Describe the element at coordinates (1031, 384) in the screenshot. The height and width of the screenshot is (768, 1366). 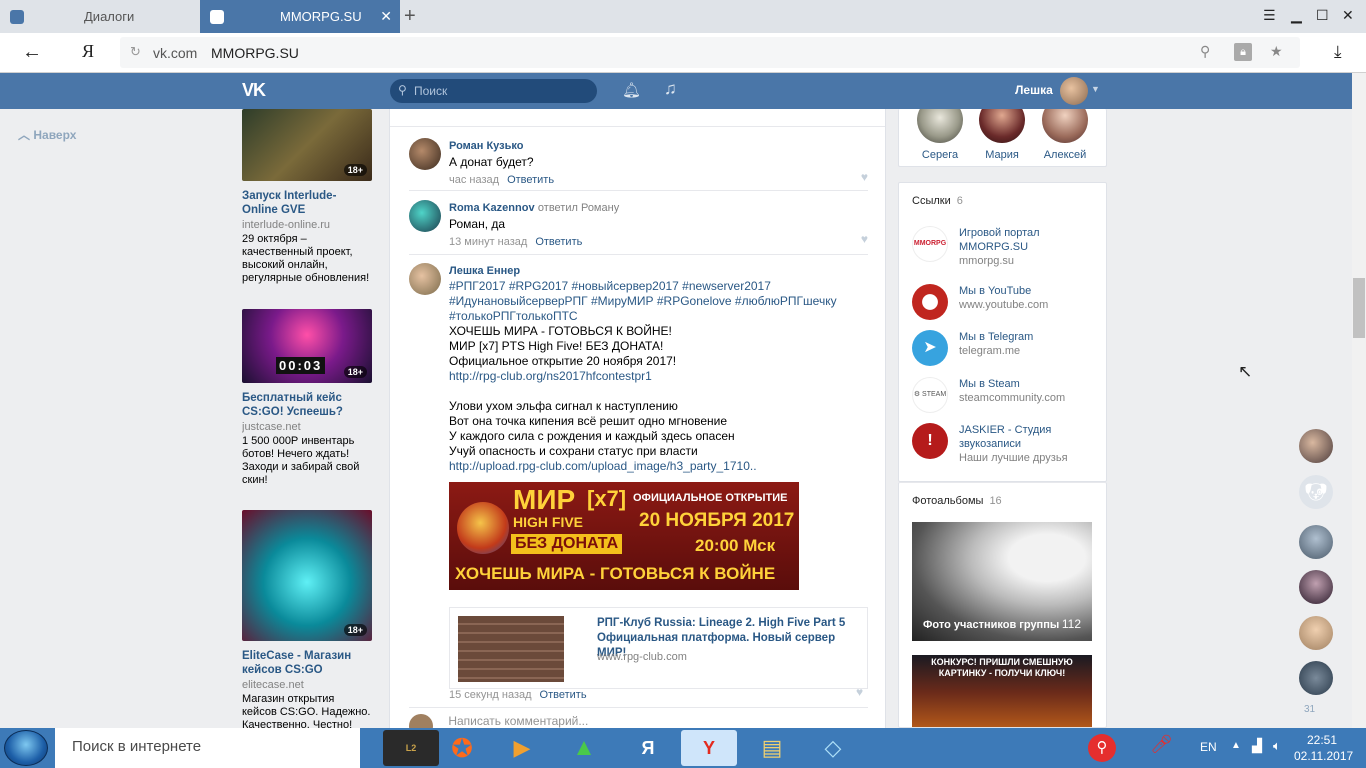
I see `link-title: Мы в Steam` at that location.